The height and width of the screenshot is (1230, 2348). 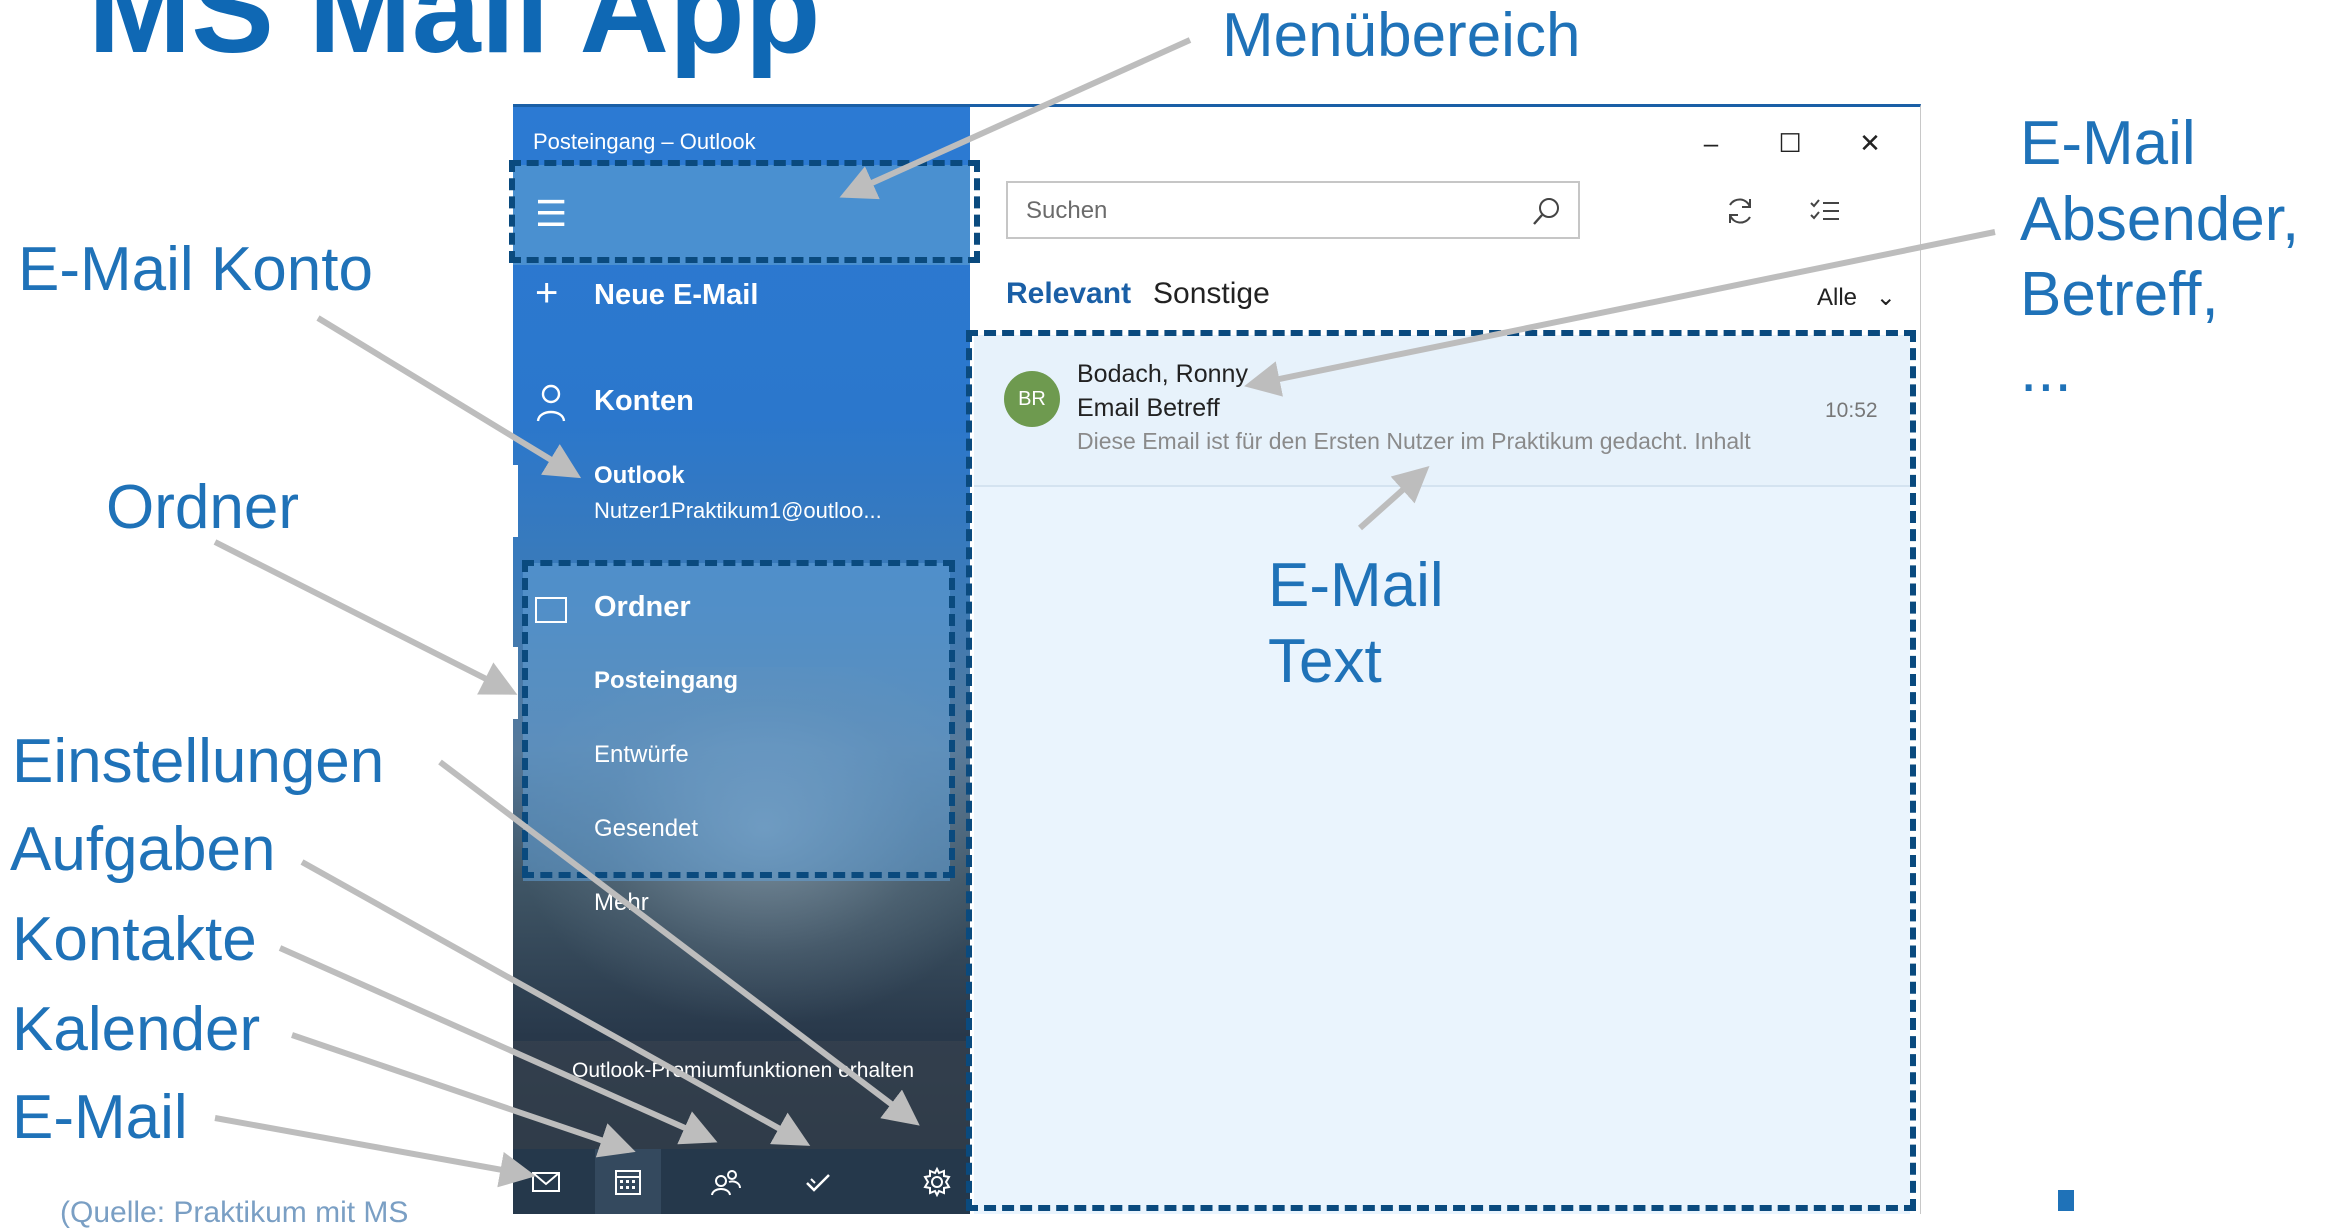 What do you see at coordinates (1015, 118) in the screenshot?
I see `arrow-menu` at bounding box center [1015, 118].